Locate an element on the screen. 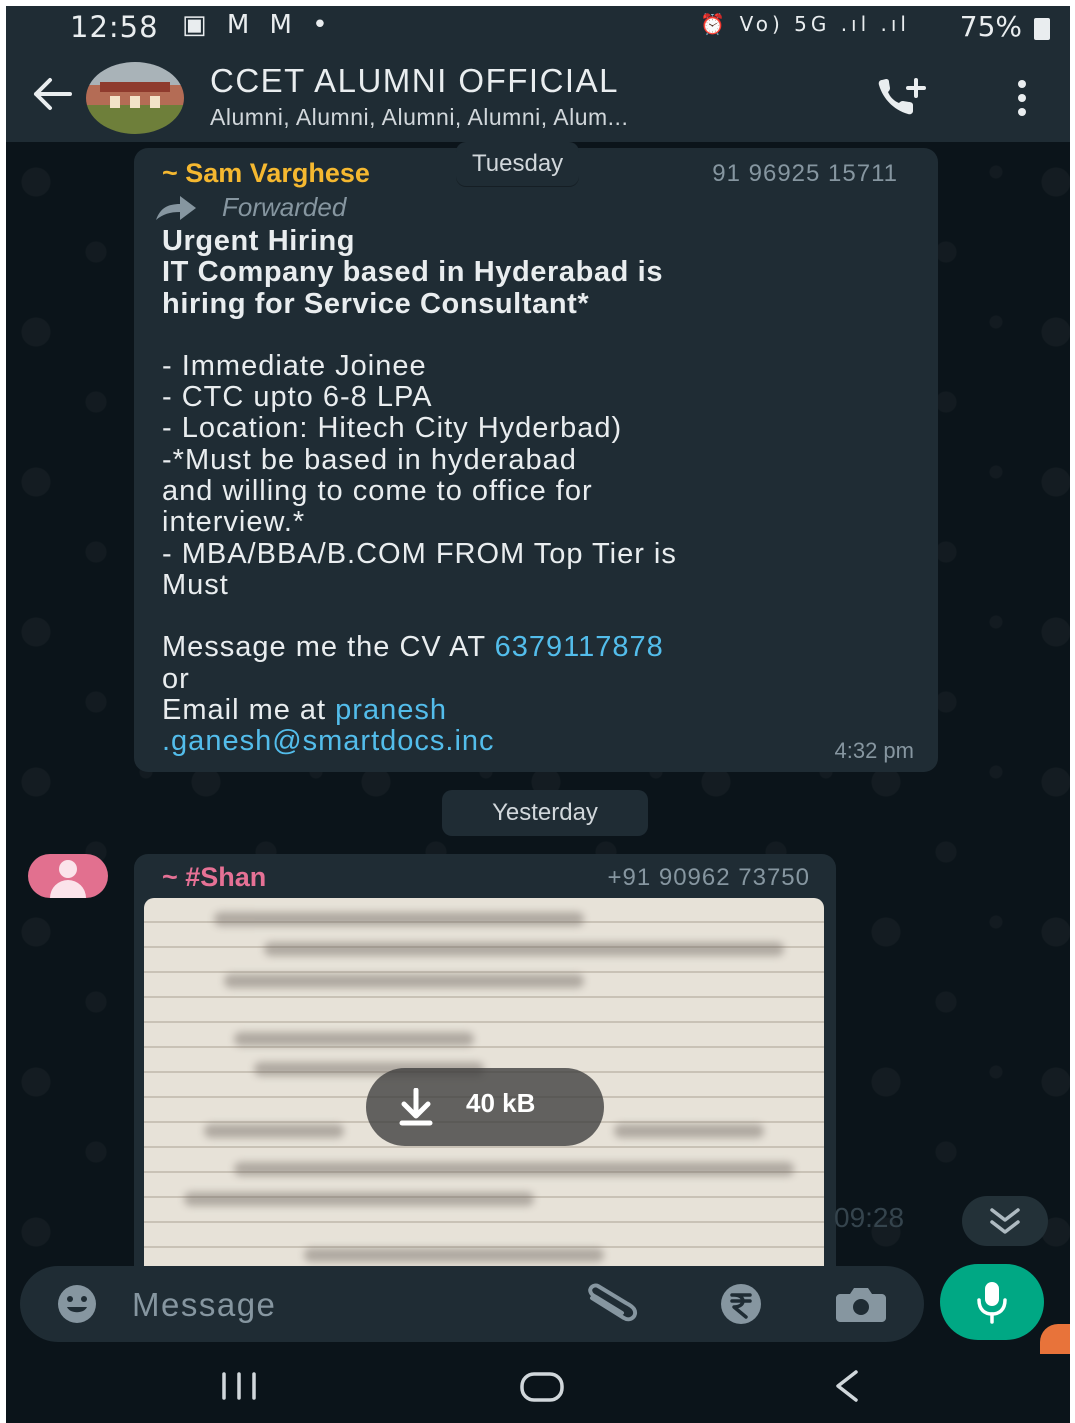 This screenshot has height=1423, width=1075. message-line: -*Must be based in hyderabad is located at coordinates (369, 459).